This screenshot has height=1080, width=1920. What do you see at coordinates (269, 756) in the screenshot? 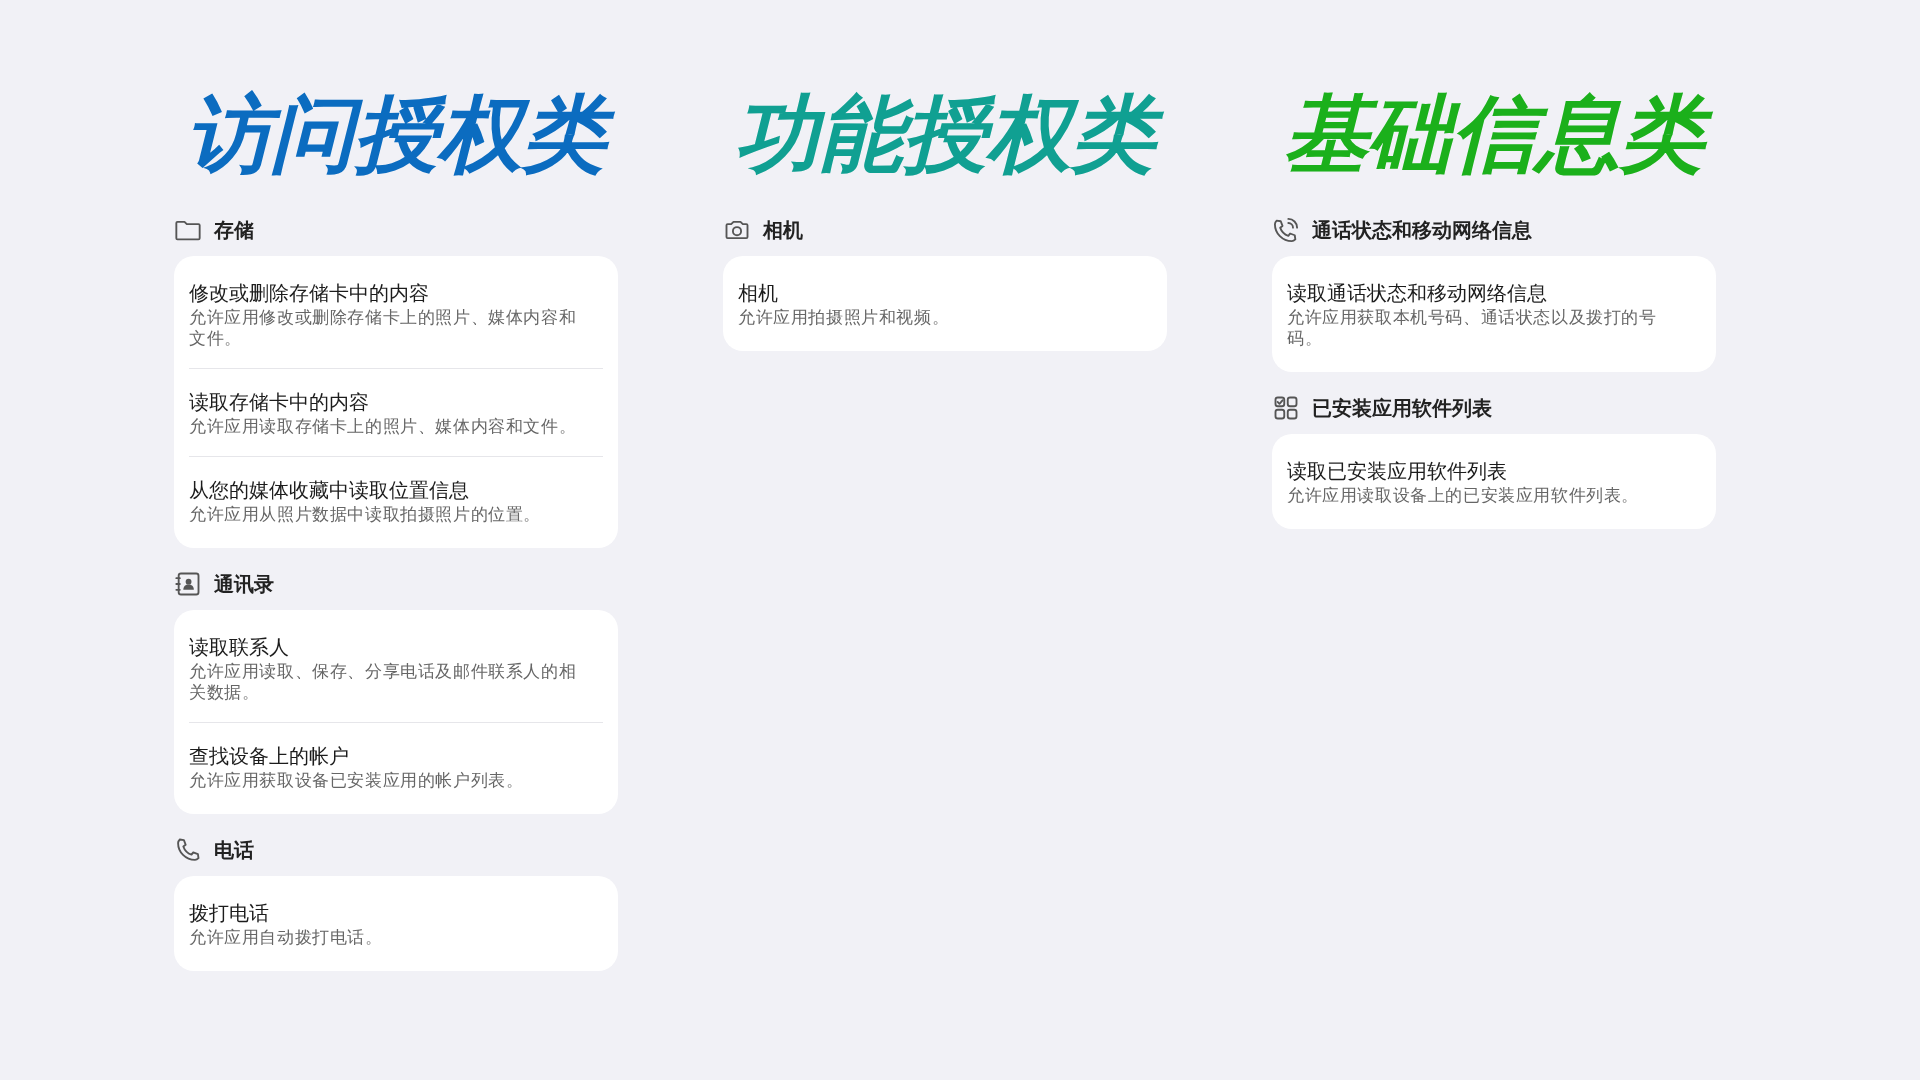
I see `permission-title: 查找设备上的帐户` at bounding box center [269, 756].